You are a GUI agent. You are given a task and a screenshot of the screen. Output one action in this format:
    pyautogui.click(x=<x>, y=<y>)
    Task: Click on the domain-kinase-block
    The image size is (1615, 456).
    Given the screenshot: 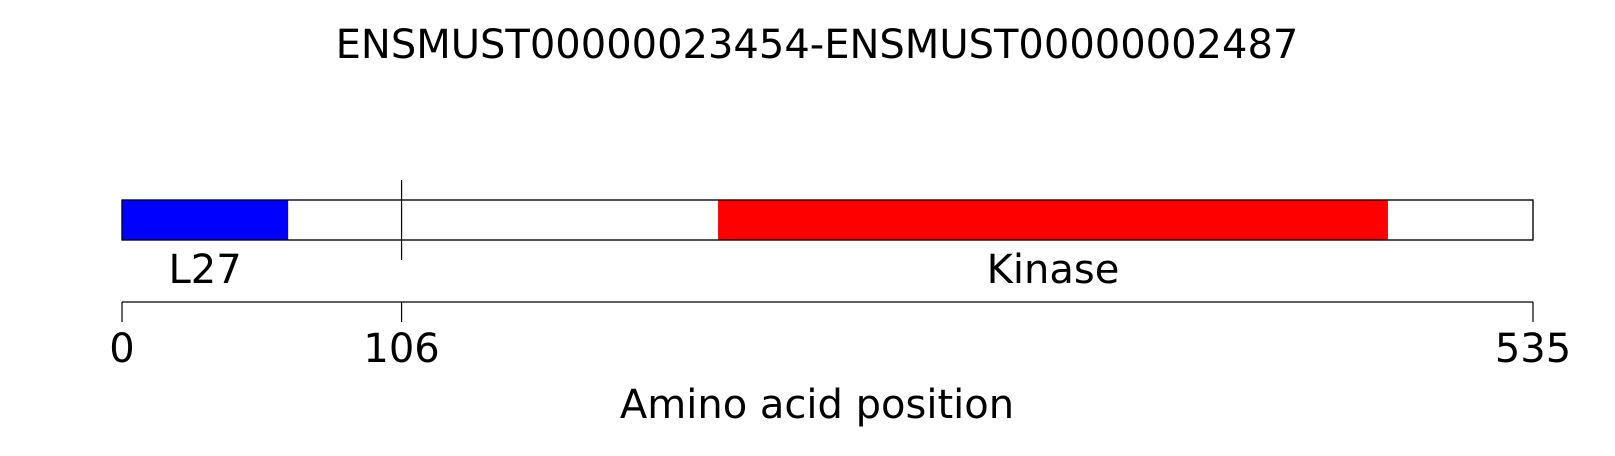 What is the action you would take?
    pyautogui.click(x=1053, y=220)
    